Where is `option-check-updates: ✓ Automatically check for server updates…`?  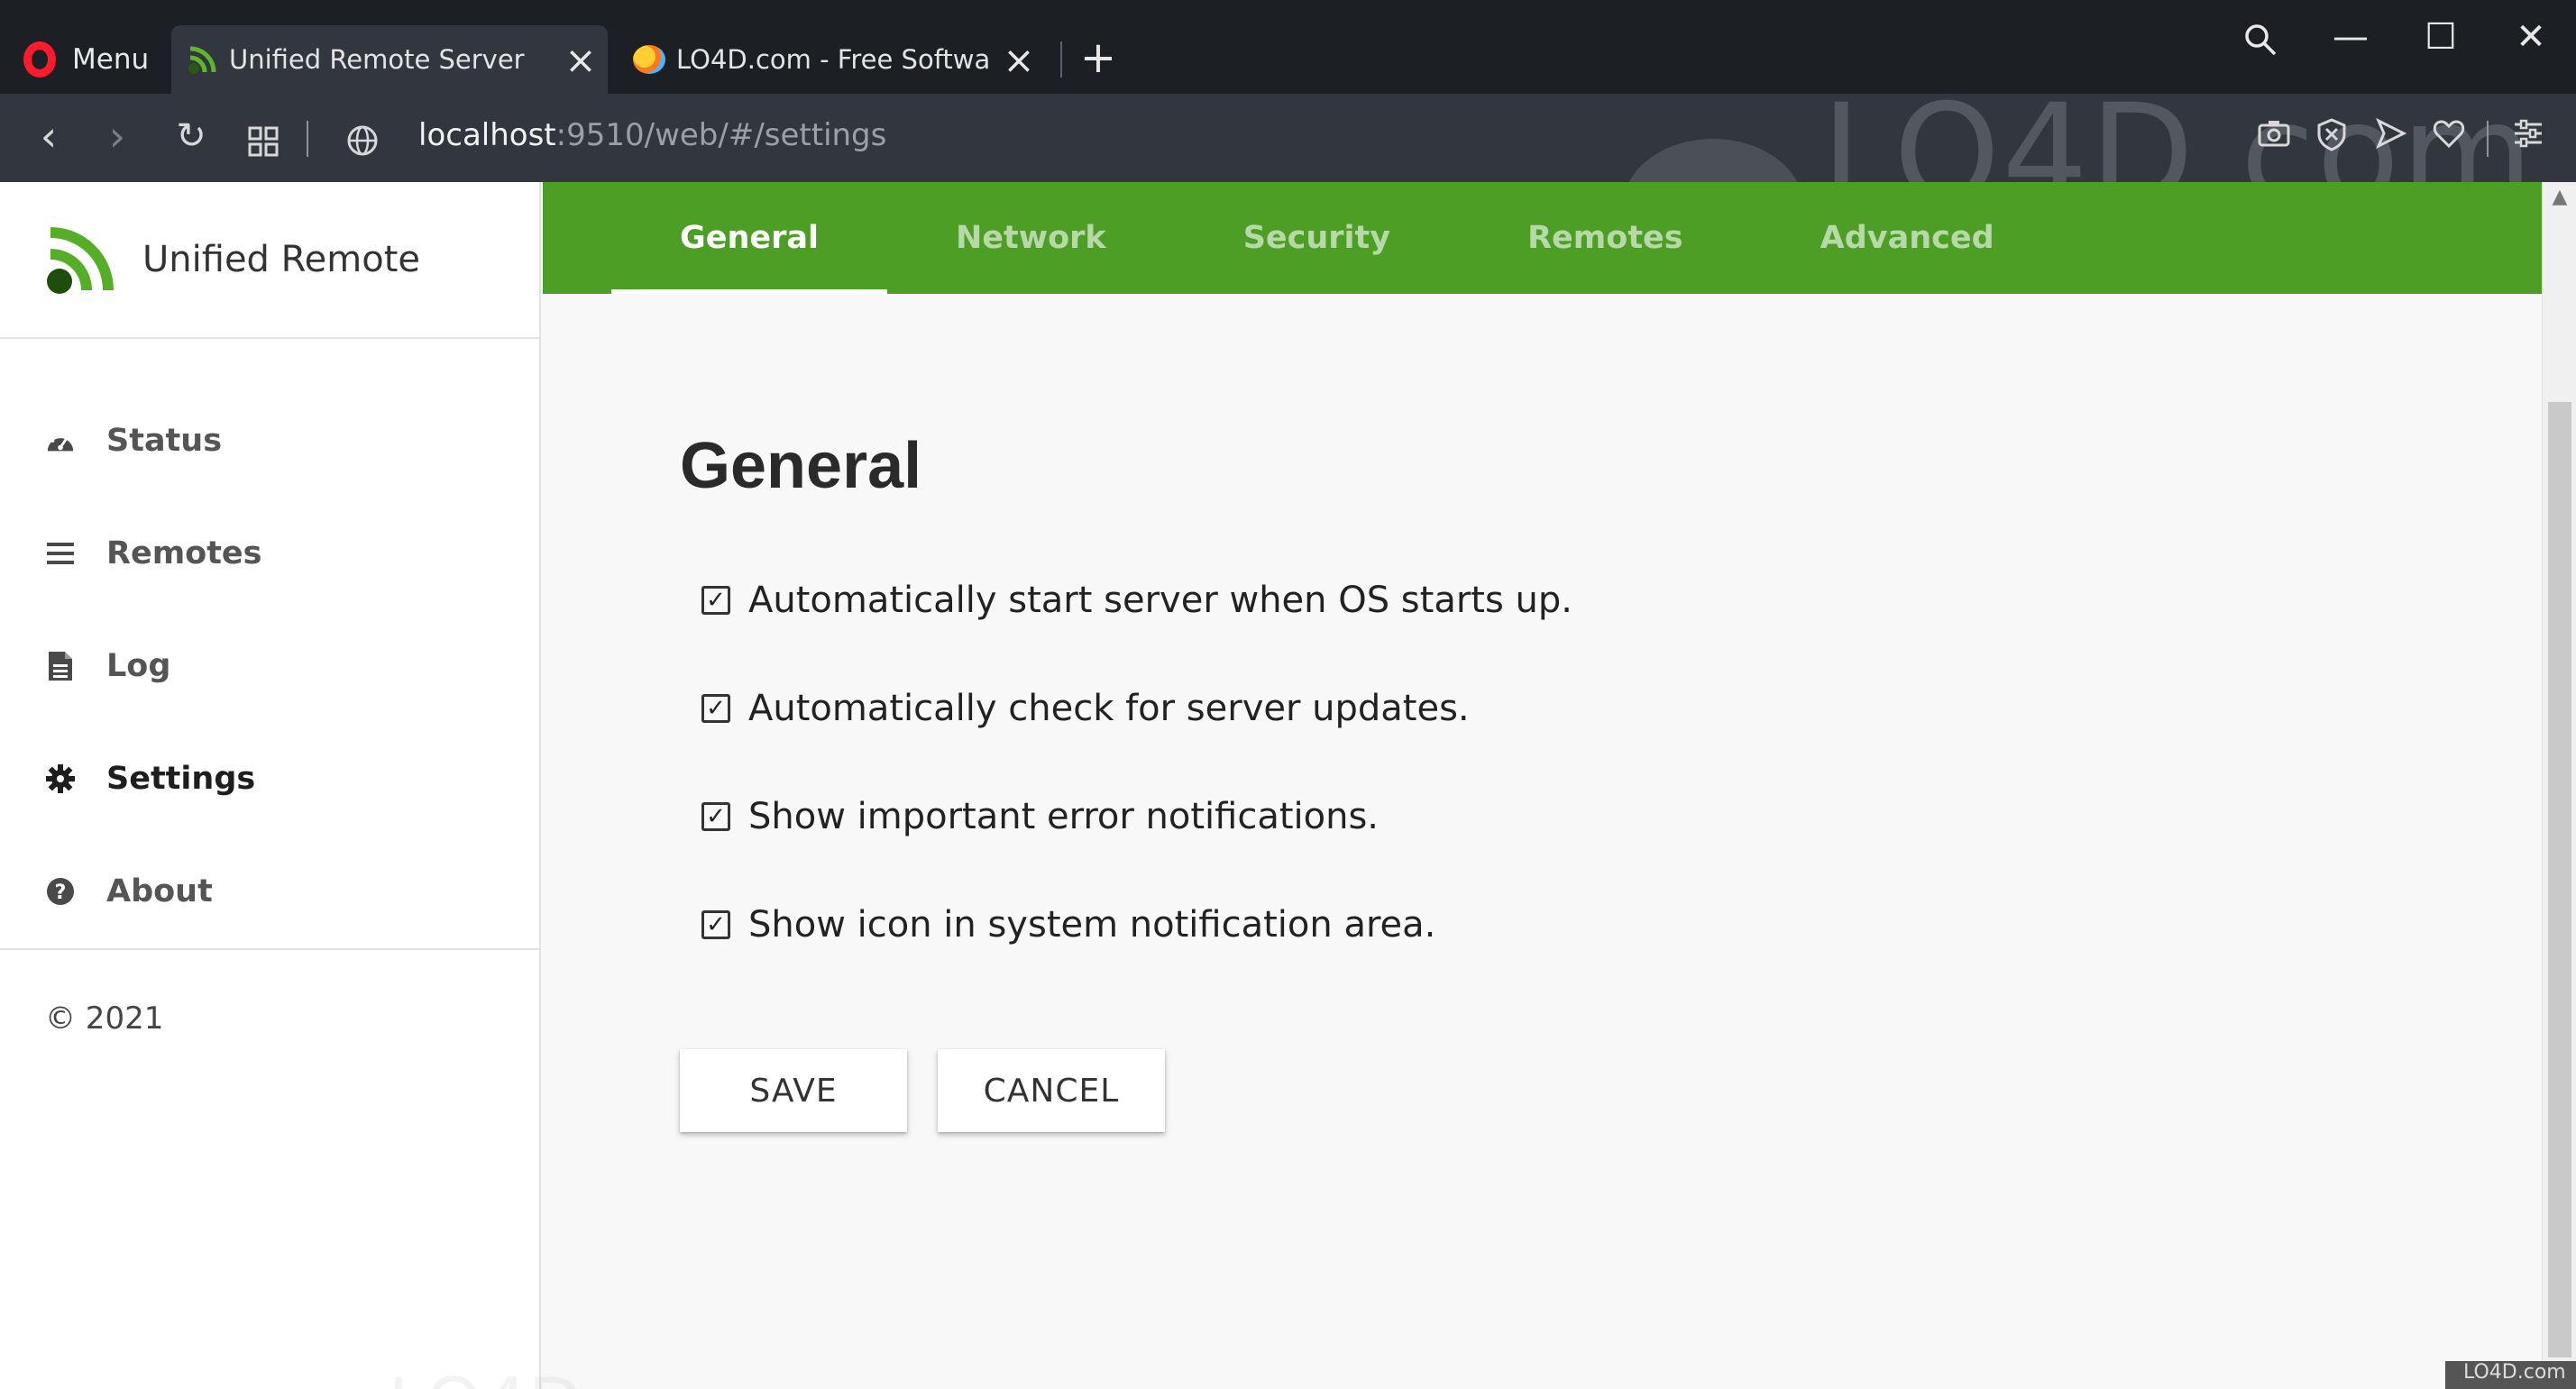
option-check-updates: ✓ Automatically check for server updates… is located at coordinates (1611, 708).